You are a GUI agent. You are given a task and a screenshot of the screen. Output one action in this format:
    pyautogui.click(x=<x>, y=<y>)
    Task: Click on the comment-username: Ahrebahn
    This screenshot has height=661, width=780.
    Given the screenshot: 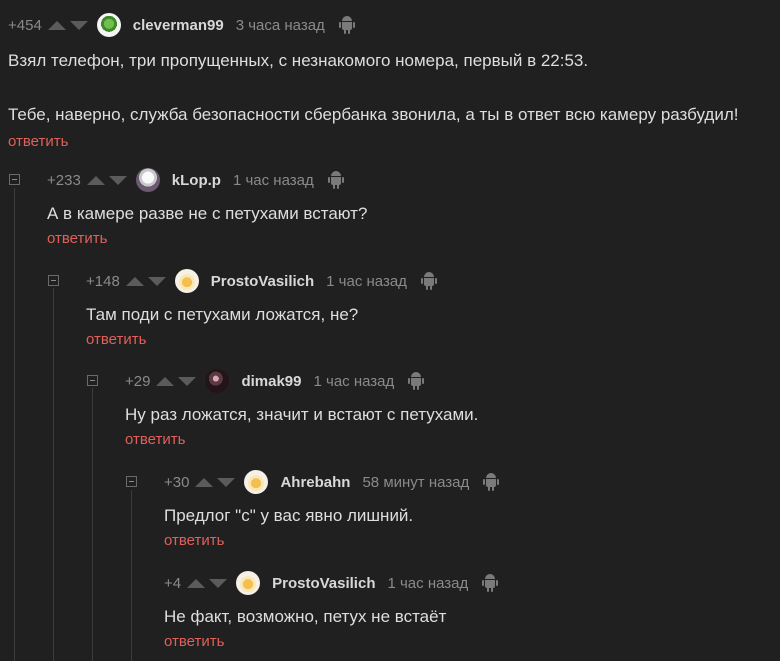 What is the action you would take?
    pyautogui.click(x=315, y=482)
    